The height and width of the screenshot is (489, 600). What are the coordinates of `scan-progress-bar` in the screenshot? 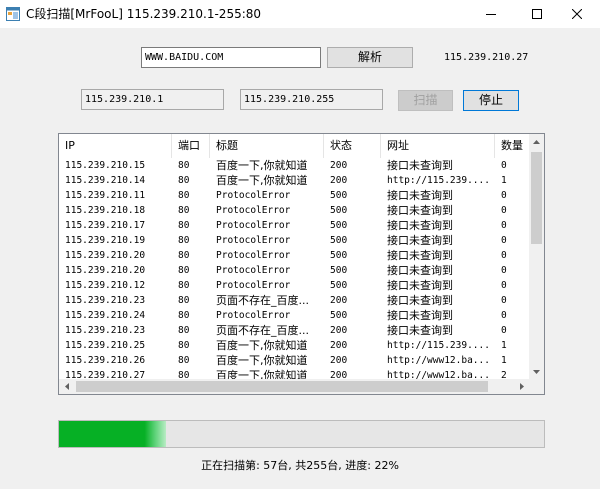 It's located at (301, 434).